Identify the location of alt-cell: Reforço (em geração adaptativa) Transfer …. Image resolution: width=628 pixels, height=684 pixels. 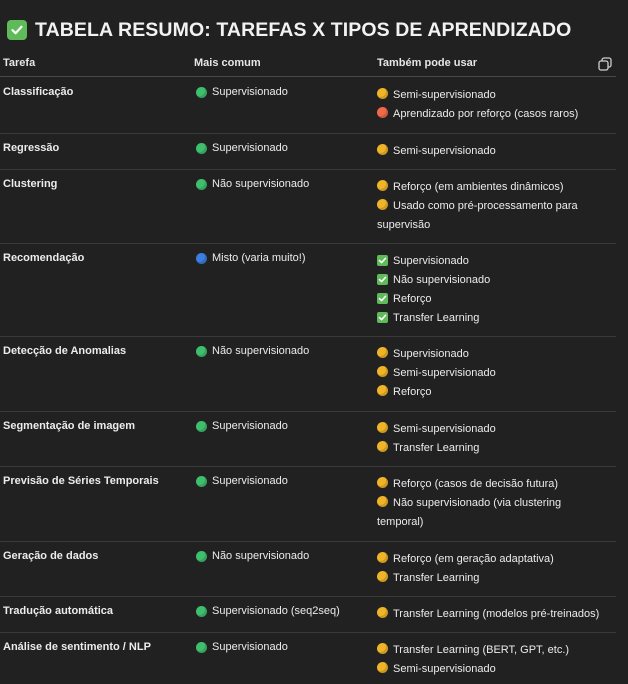
(489, 569).